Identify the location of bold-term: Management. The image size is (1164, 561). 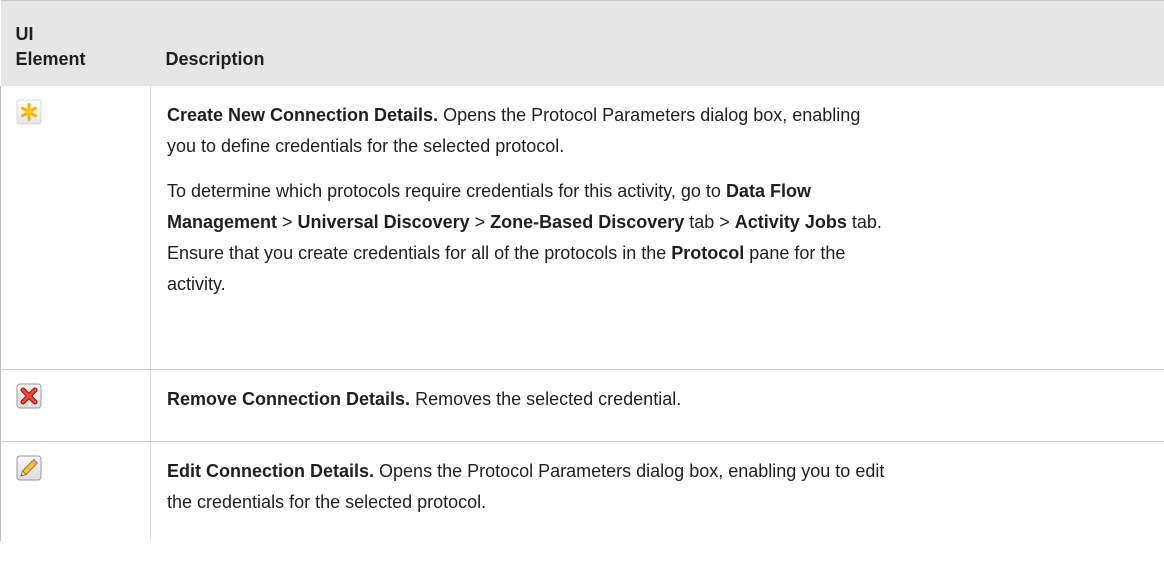
(222, 222).